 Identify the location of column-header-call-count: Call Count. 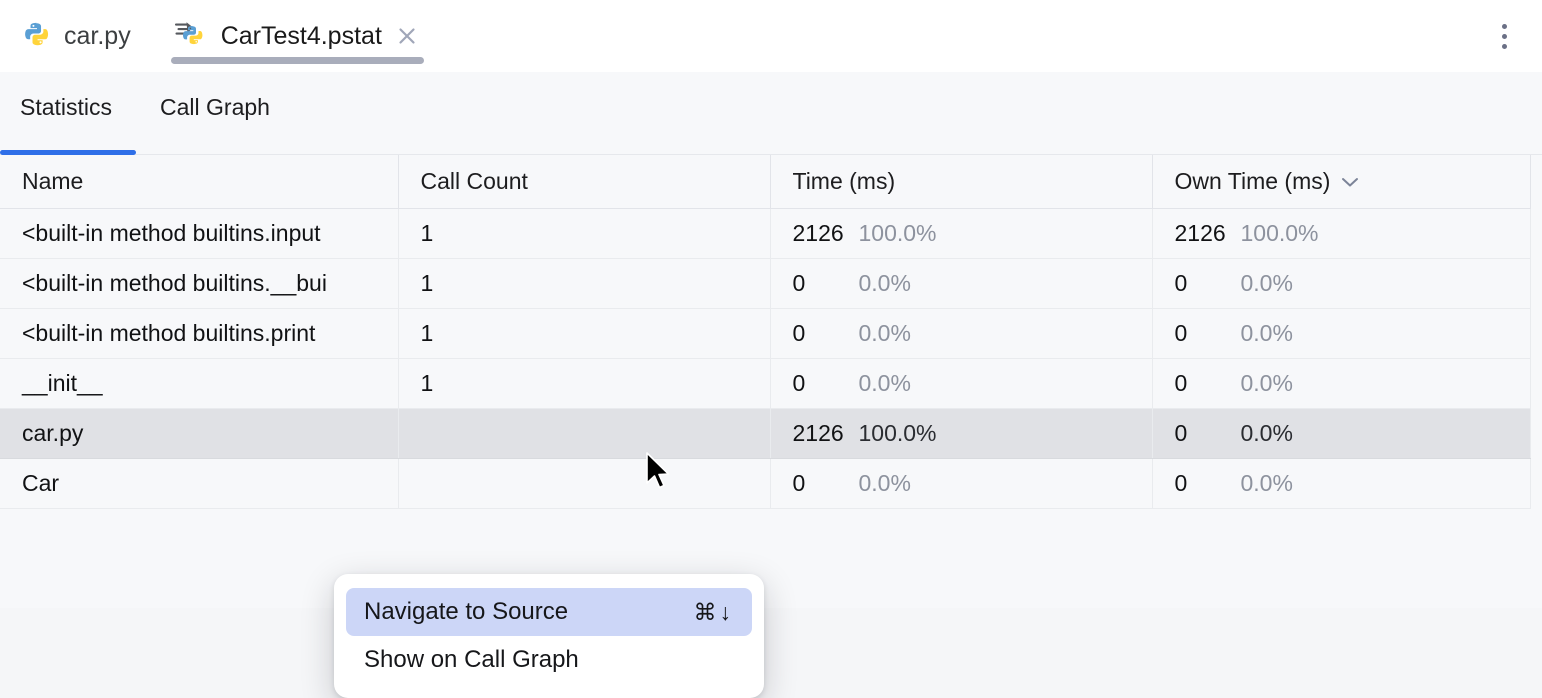
(584, 182).